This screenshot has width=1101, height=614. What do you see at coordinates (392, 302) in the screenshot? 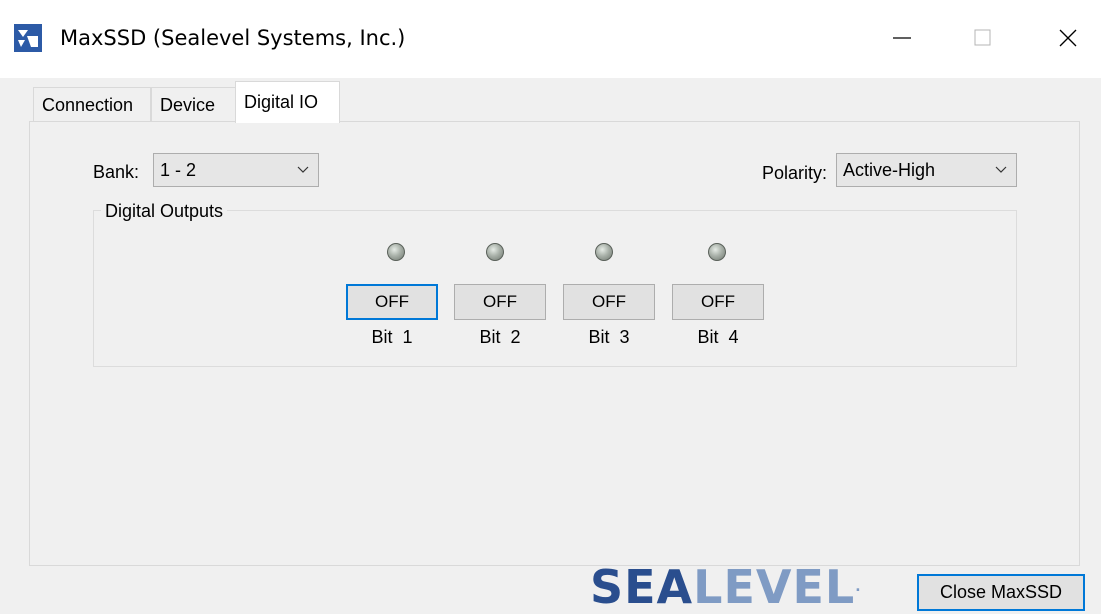
I see `bit-1-toggle-button: OFF` at bounding box center [392, 302].